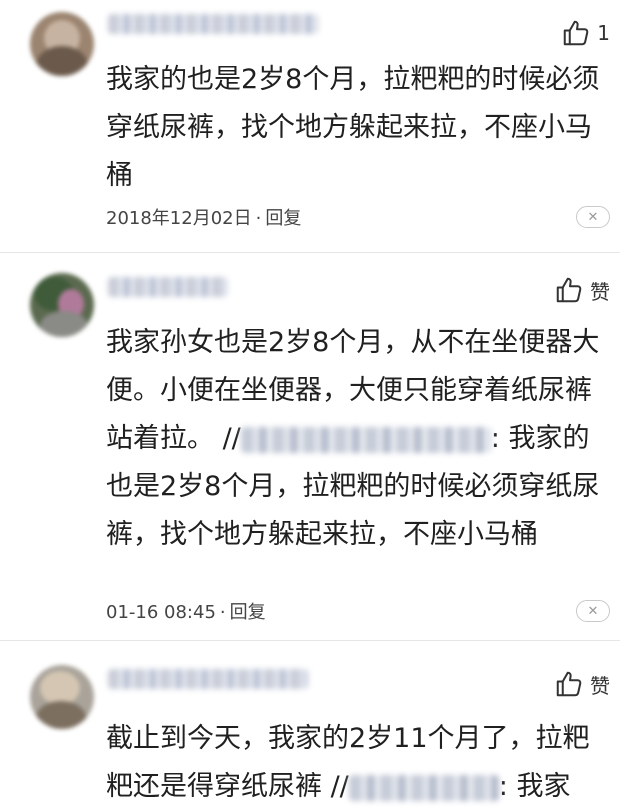 The height and width of the screenshot is (811, 620). What do you see at coordinates (179, 218) in the screenshot?
I see `comment-date: 2018年12月02日` at bounding box center [179, 218].